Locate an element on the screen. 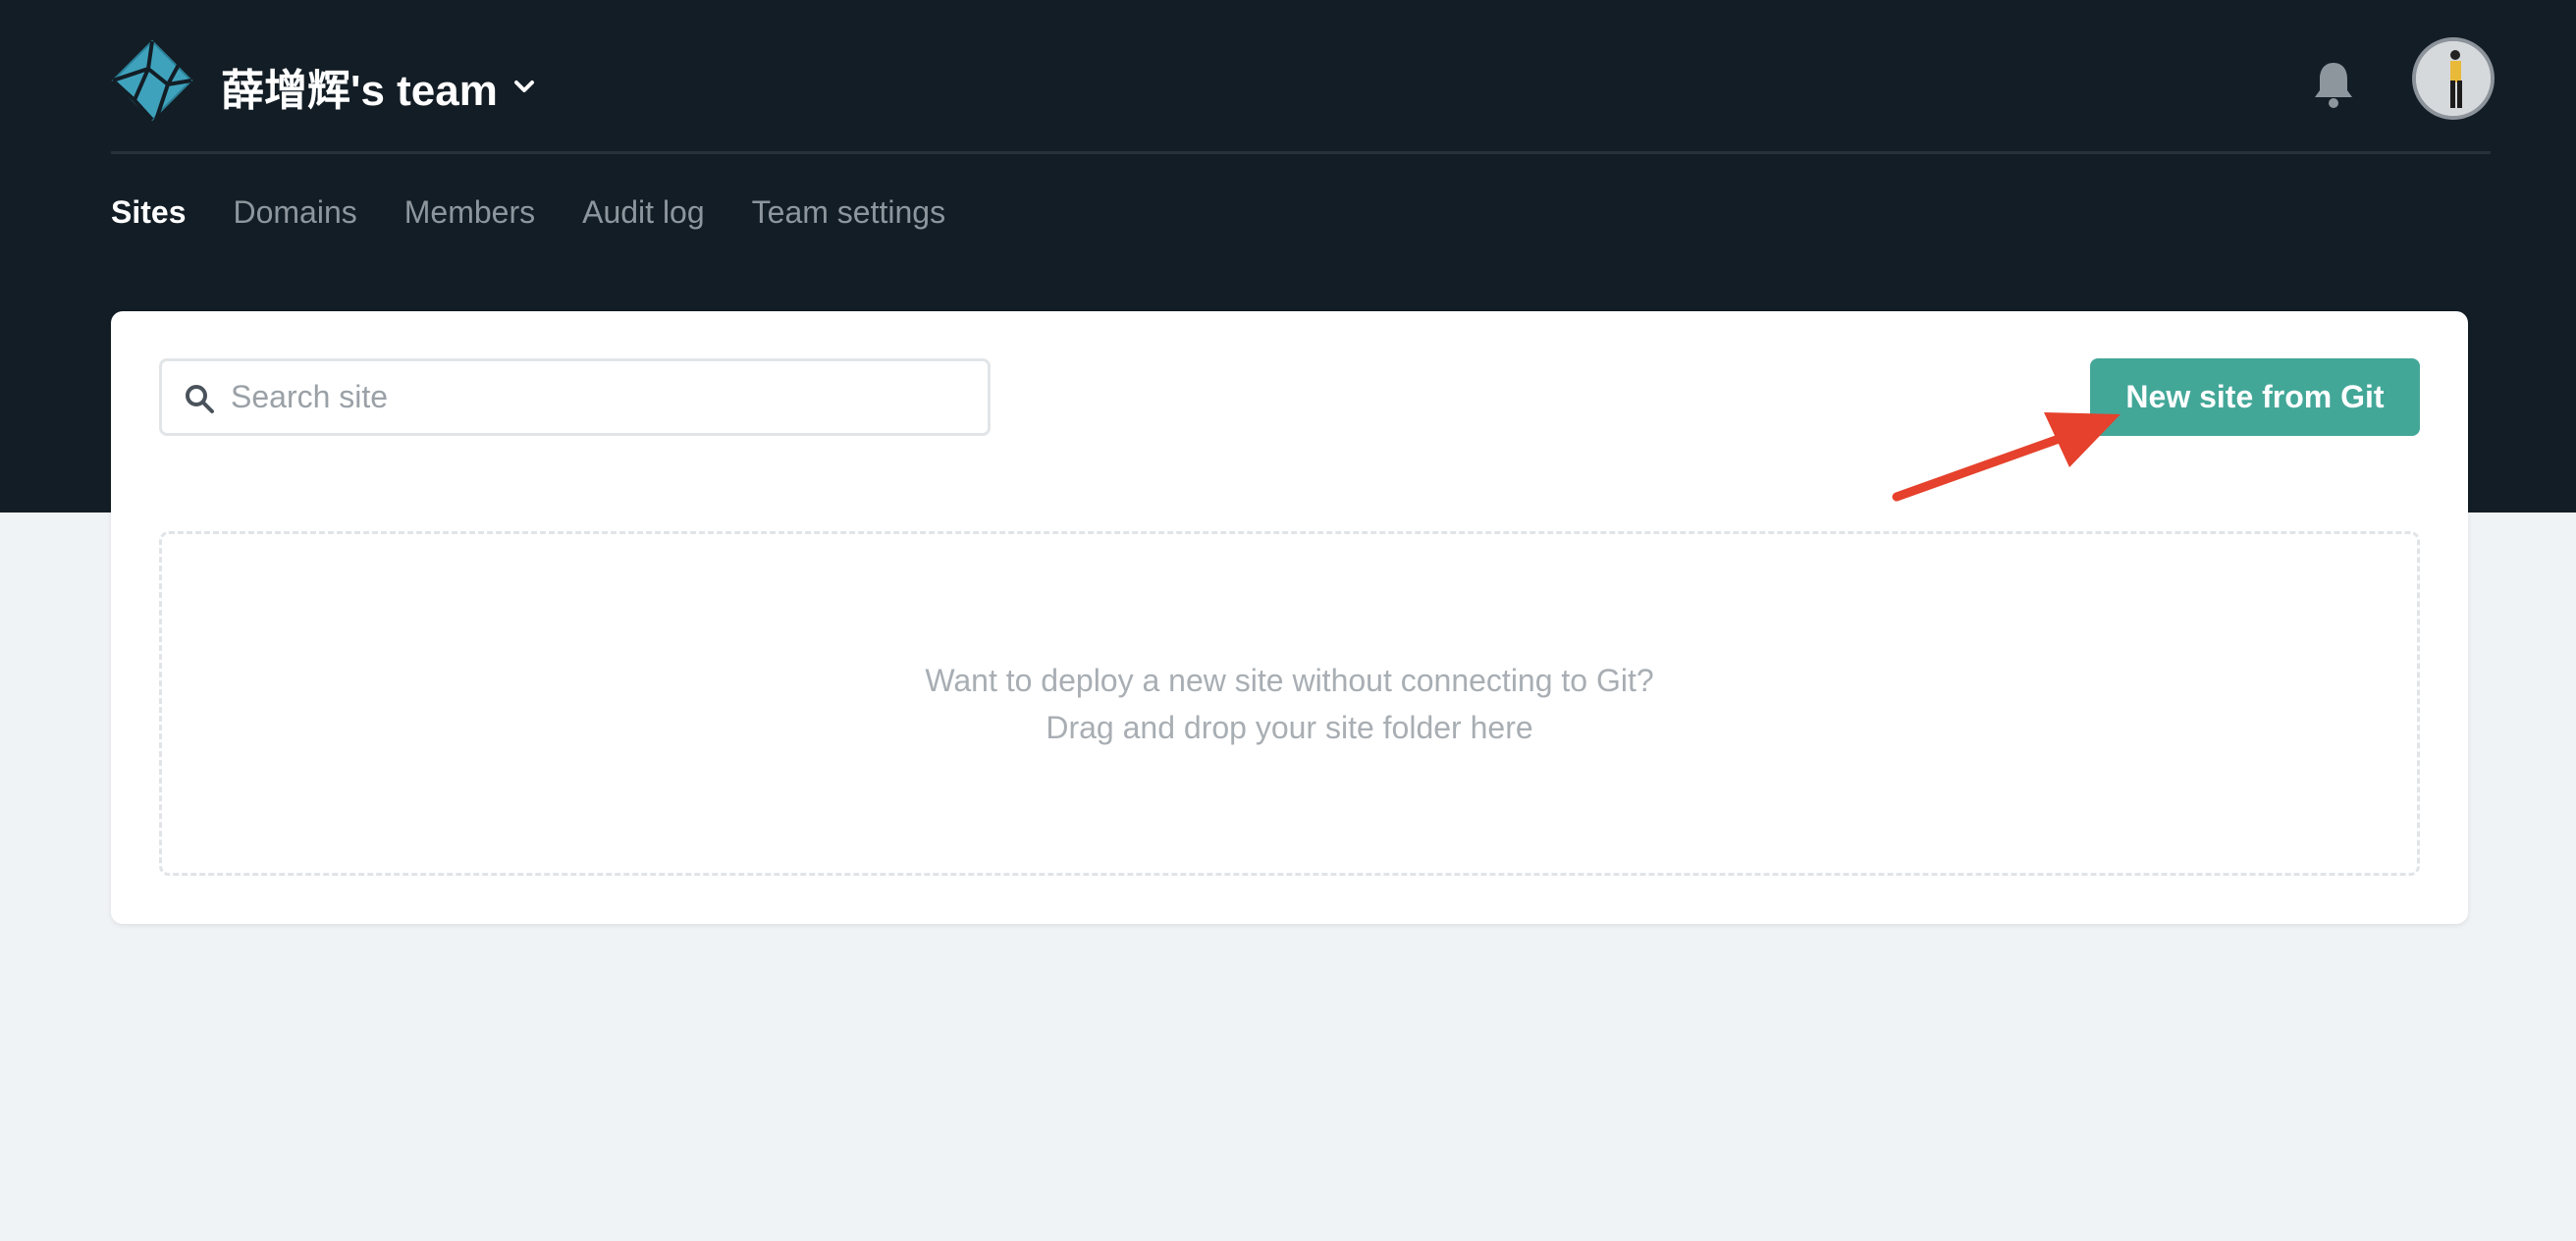  search-box is located at coordinates (575, 397).